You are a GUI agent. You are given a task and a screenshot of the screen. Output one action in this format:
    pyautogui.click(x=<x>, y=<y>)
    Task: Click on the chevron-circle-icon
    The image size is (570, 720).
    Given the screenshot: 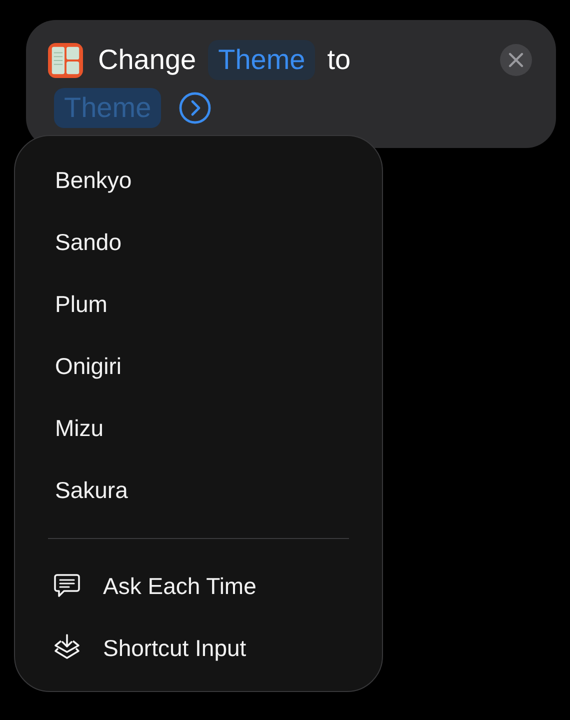 What is the action you would take?
    pyautogui.click(x=195, y=108)
    